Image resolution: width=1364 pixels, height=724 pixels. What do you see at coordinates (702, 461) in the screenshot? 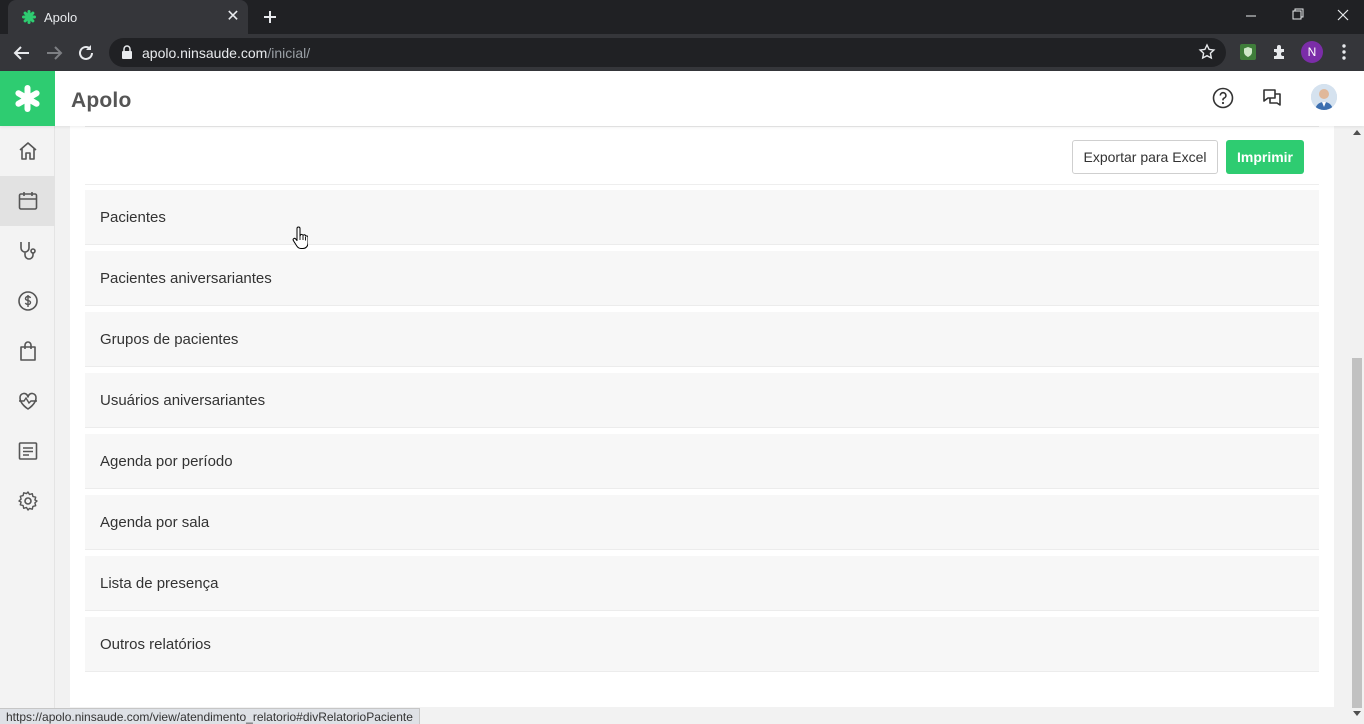
I see `report-item-agenda-por-periodo: Agenda por período` at bounding box center [702, 461].